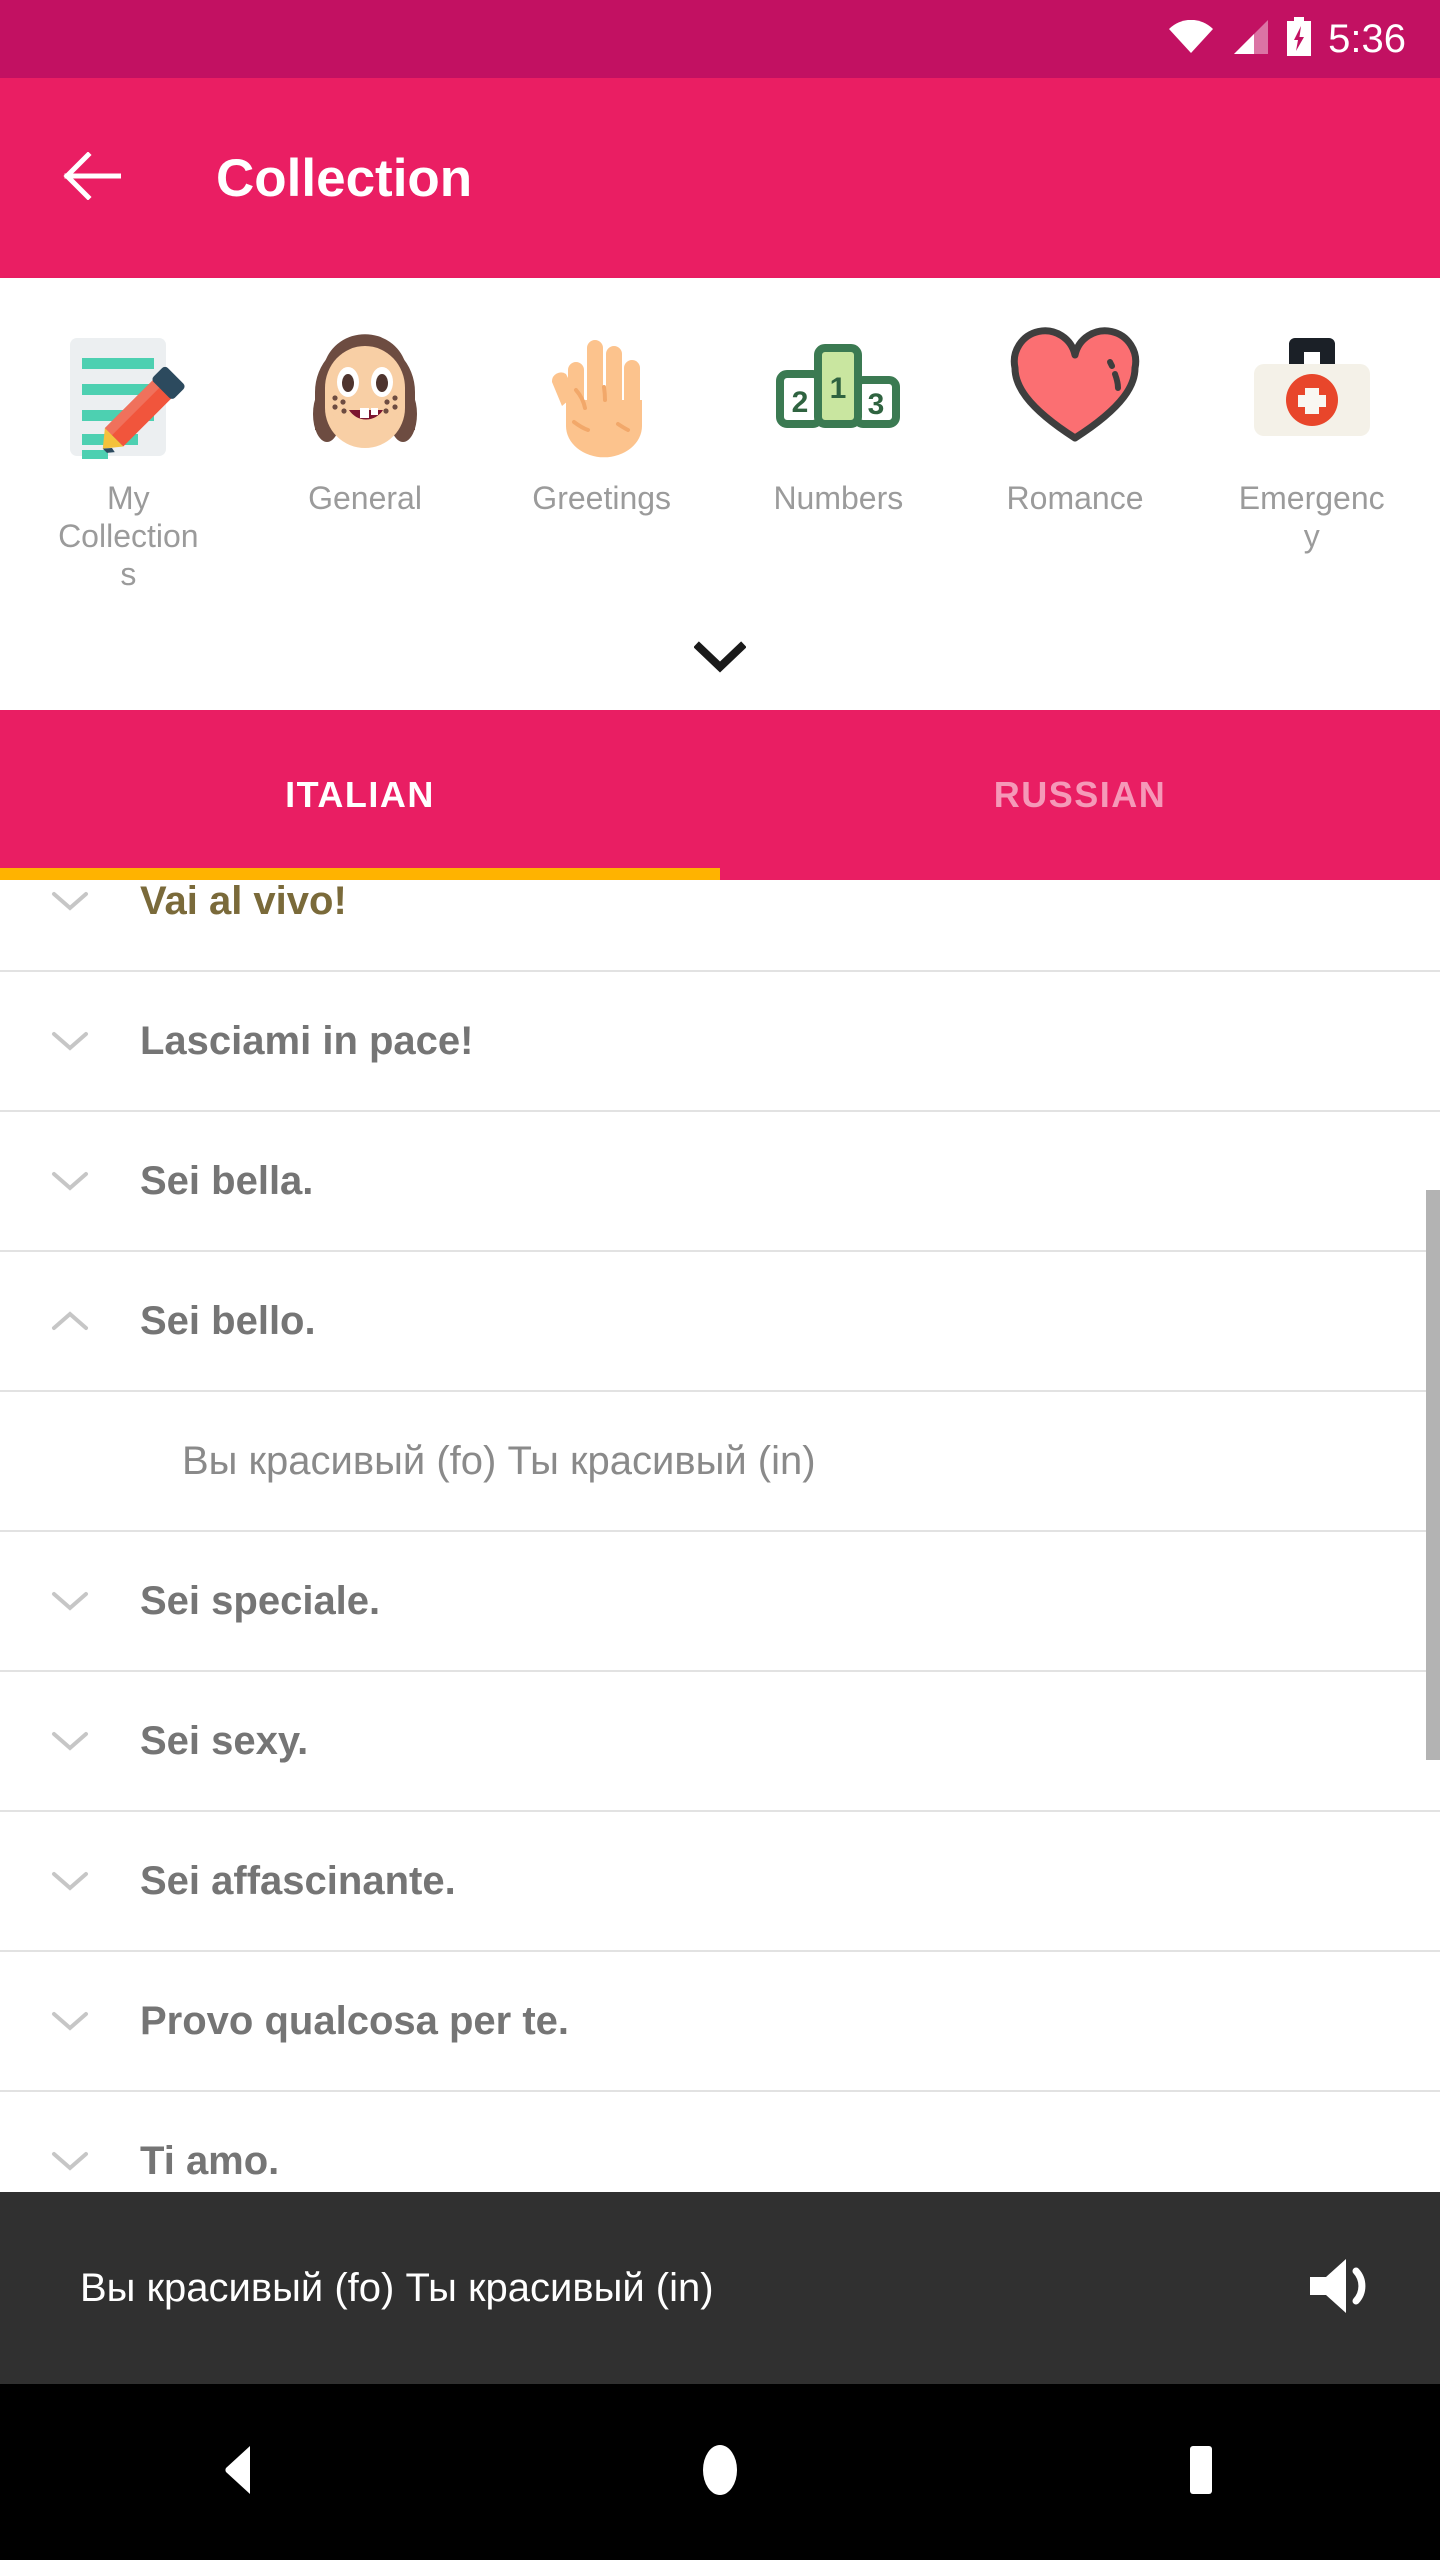  I want to click on category-label: My Collections, so click(128, 536).